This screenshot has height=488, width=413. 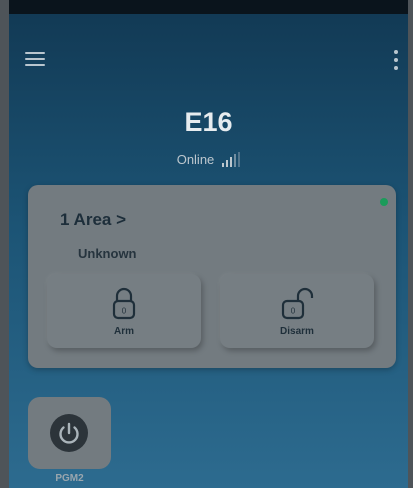 What do you see at coordinates (123, 331) in the screenshot?
I see `arm-label: Arm` at bounding box center [123, 331].